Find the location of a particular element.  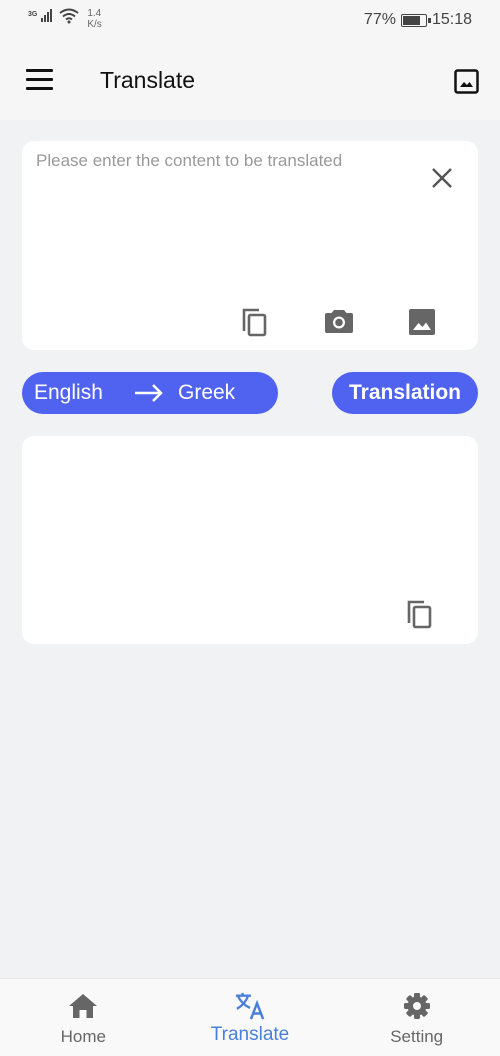

battery-icon is located at coordinates (415, 20).